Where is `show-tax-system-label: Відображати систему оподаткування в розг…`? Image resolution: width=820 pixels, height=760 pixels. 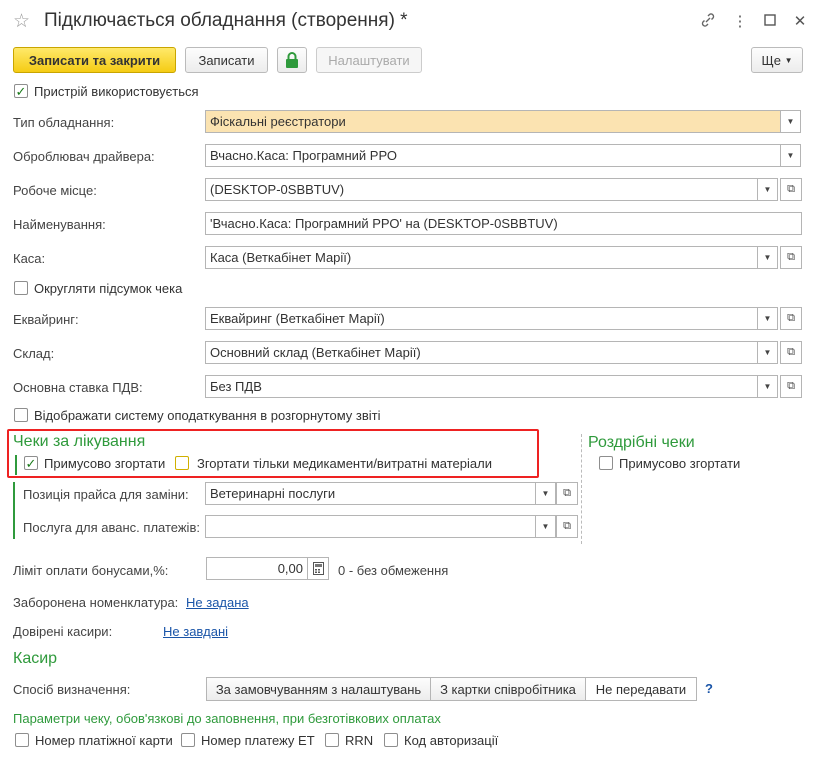
show-tax-system-label: Відображати систему оподаткування в розг… is located at coordinates (207, 415).